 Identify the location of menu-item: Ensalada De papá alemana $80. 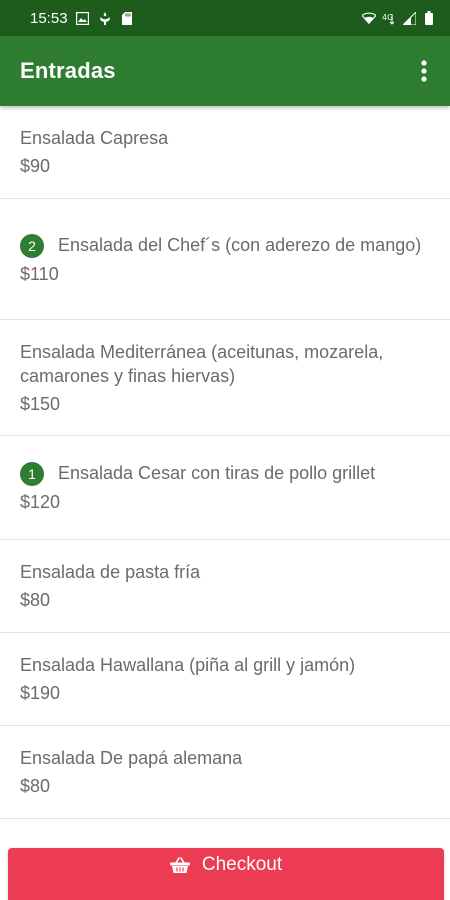
(225, 772).